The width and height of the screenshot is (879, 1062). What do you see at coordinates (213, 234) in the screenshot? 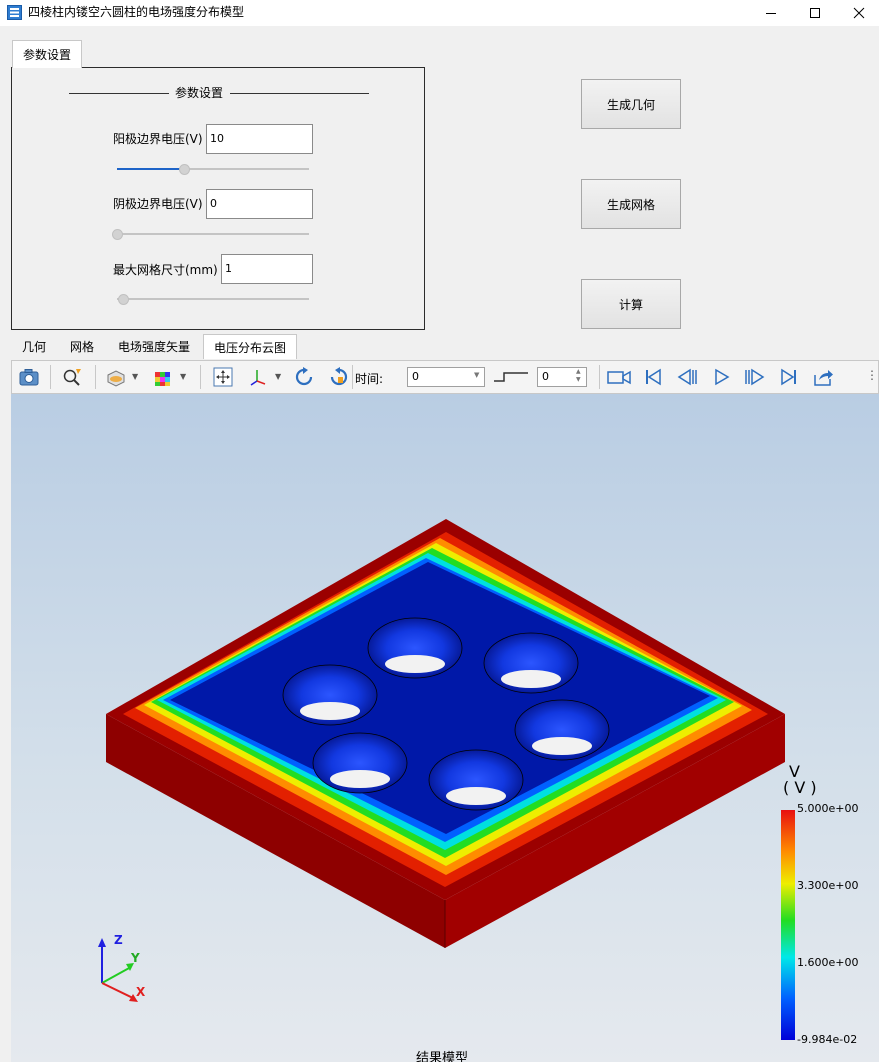
I see `cathode-voltage-slider` at bounding box center [213, 234].